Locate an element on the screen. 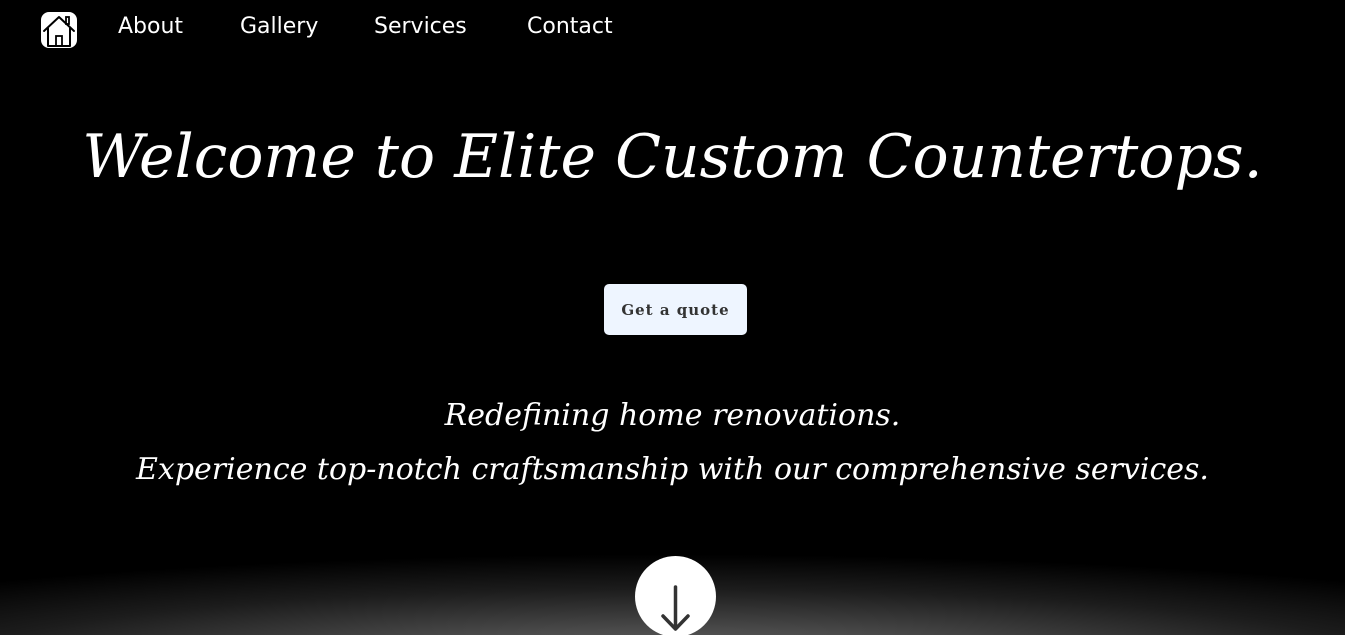  nav-link-services: Services is located at coordinates (420, 26).